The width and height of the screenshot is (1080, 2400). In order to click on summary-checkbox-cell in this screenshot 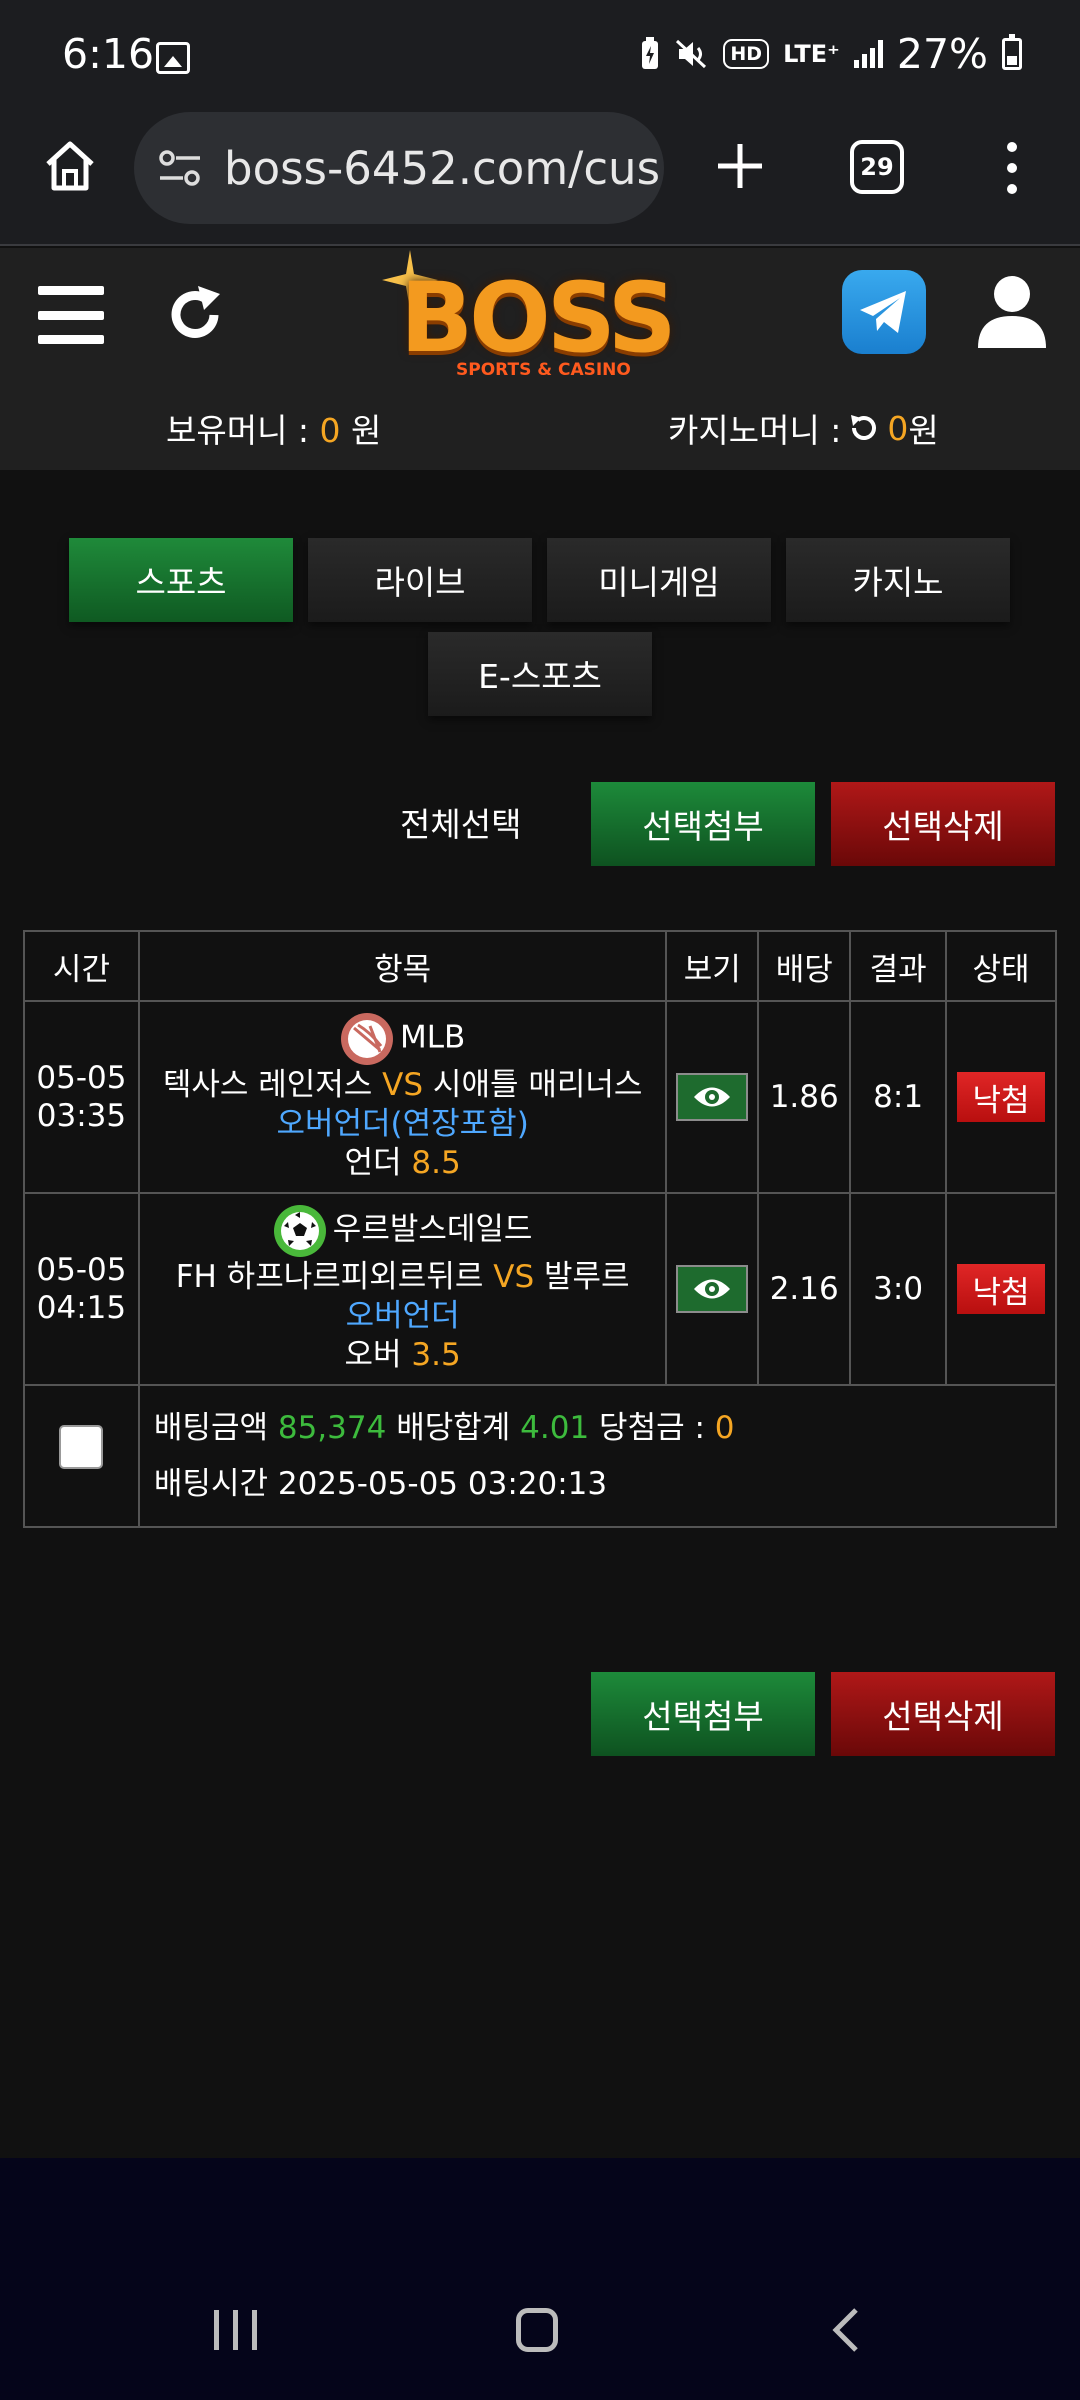, I will do `click(81, 1456)`.